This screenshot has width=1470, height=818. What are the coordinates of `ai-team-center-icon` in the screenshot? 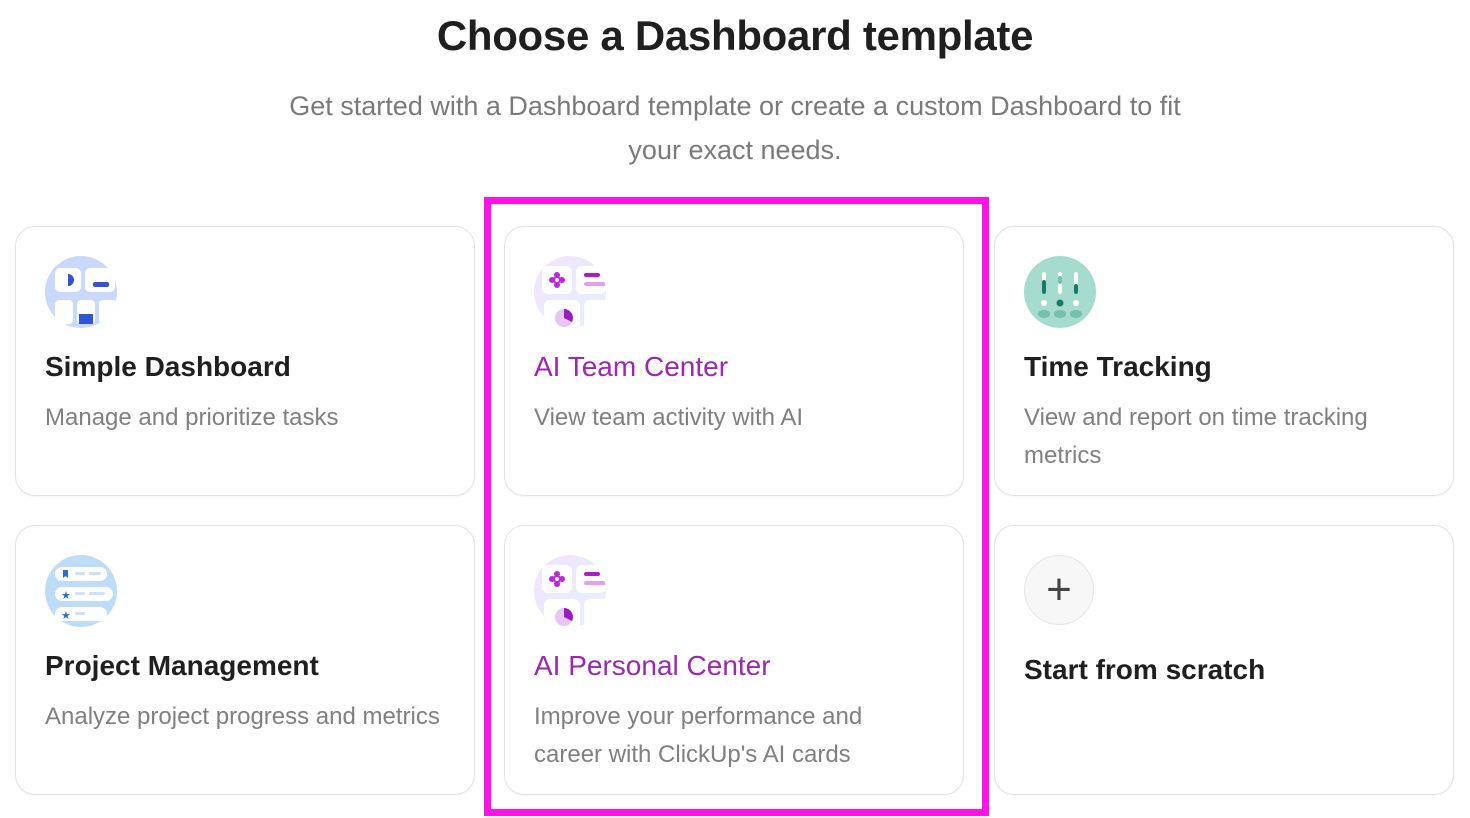 It's located at (570, 292).